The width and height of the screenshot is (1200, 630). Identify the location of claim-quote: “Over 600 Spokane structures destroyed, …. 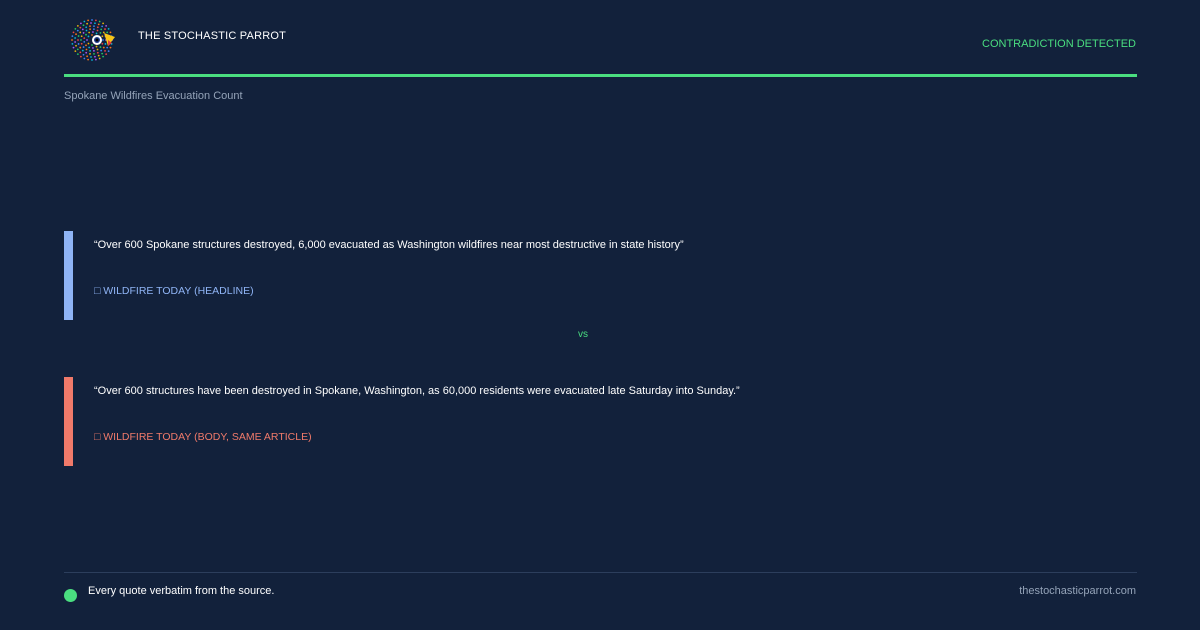
(389, 245).